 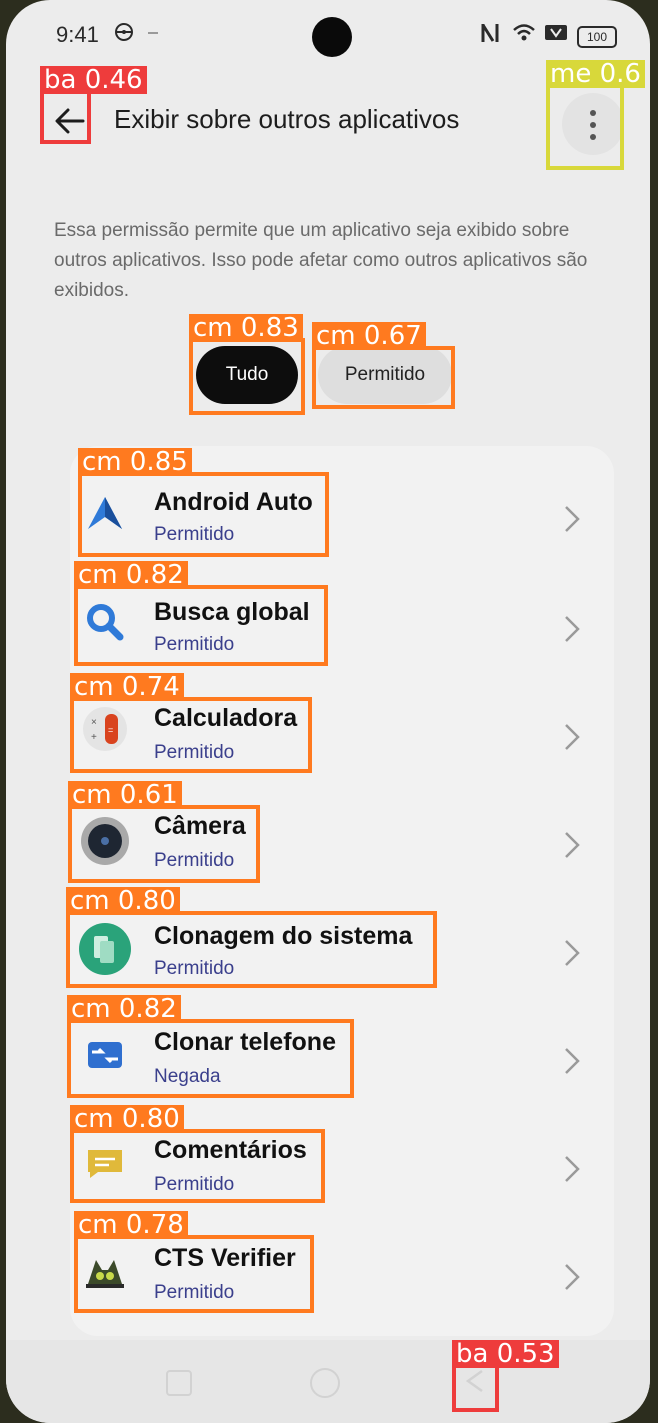 What do you see at coordinates (164, 832) in the screenshot?
I see `detection-box: cm 0.61` at bounding box center [164, 832].